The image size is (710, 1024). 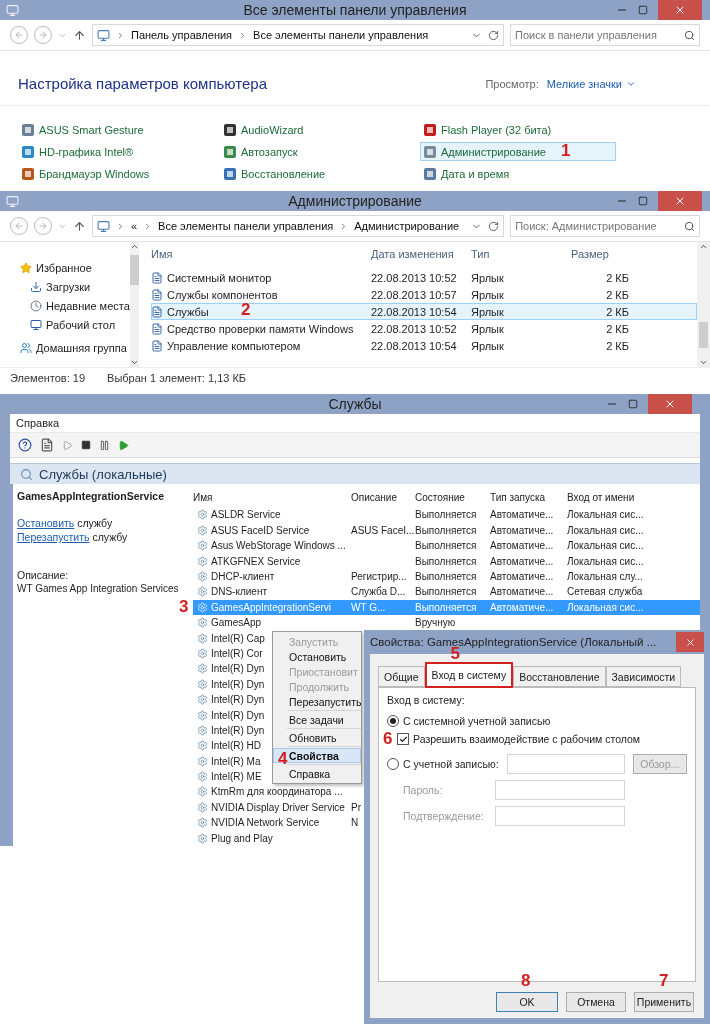 I want to click on step-number: 8, so click(x=526, y=981).